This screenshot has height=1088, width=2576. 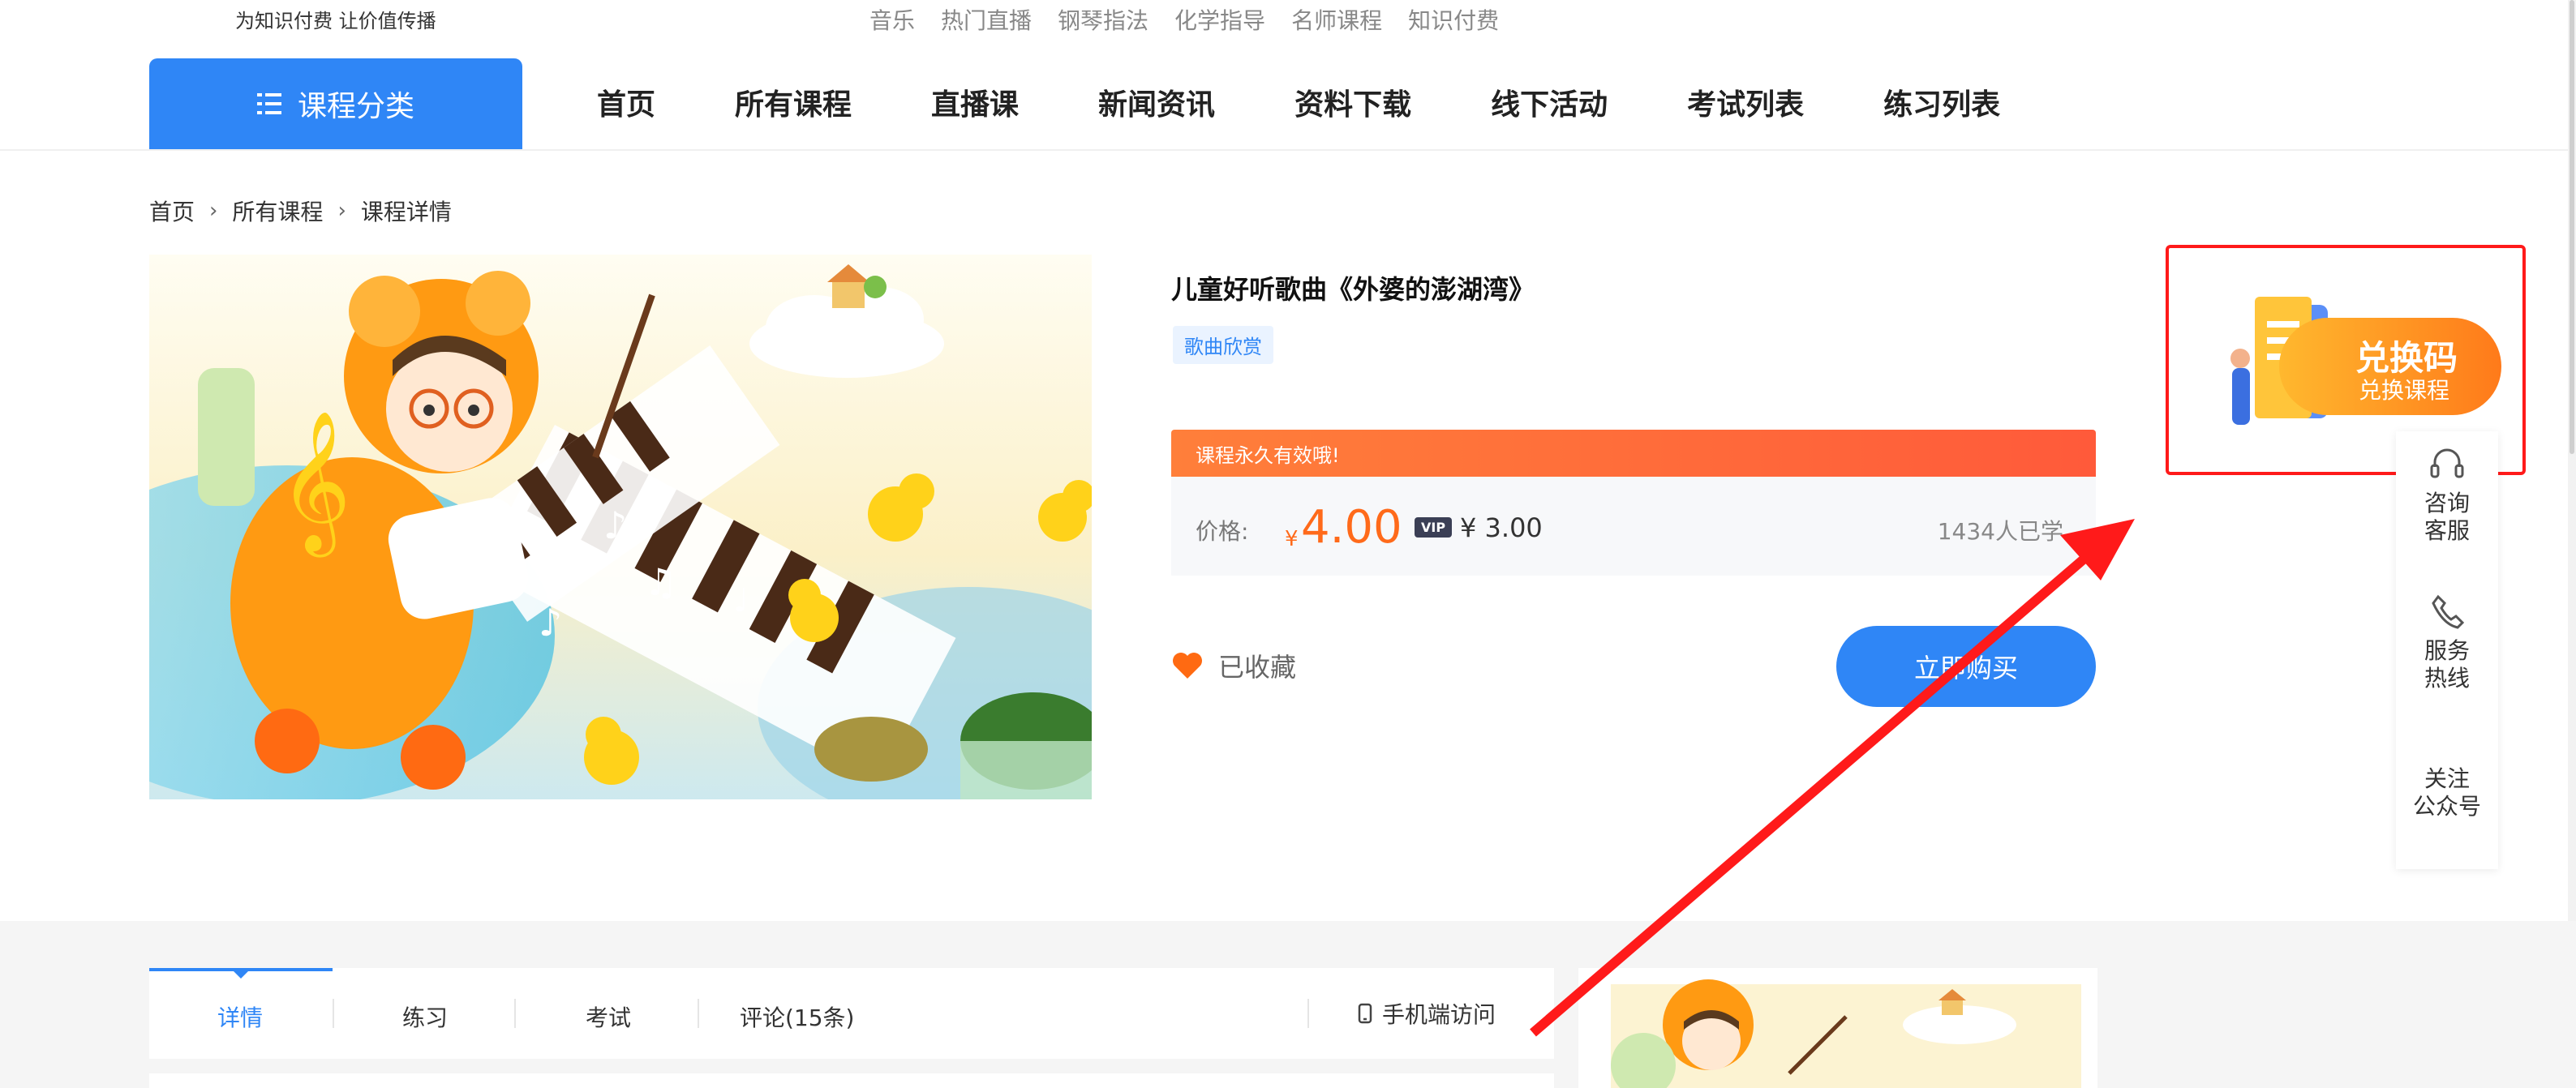 What do you see at coordinates (355, 106) in the screenshot?
I see `category-label: 课程分类` at bounding box center [355, 106].